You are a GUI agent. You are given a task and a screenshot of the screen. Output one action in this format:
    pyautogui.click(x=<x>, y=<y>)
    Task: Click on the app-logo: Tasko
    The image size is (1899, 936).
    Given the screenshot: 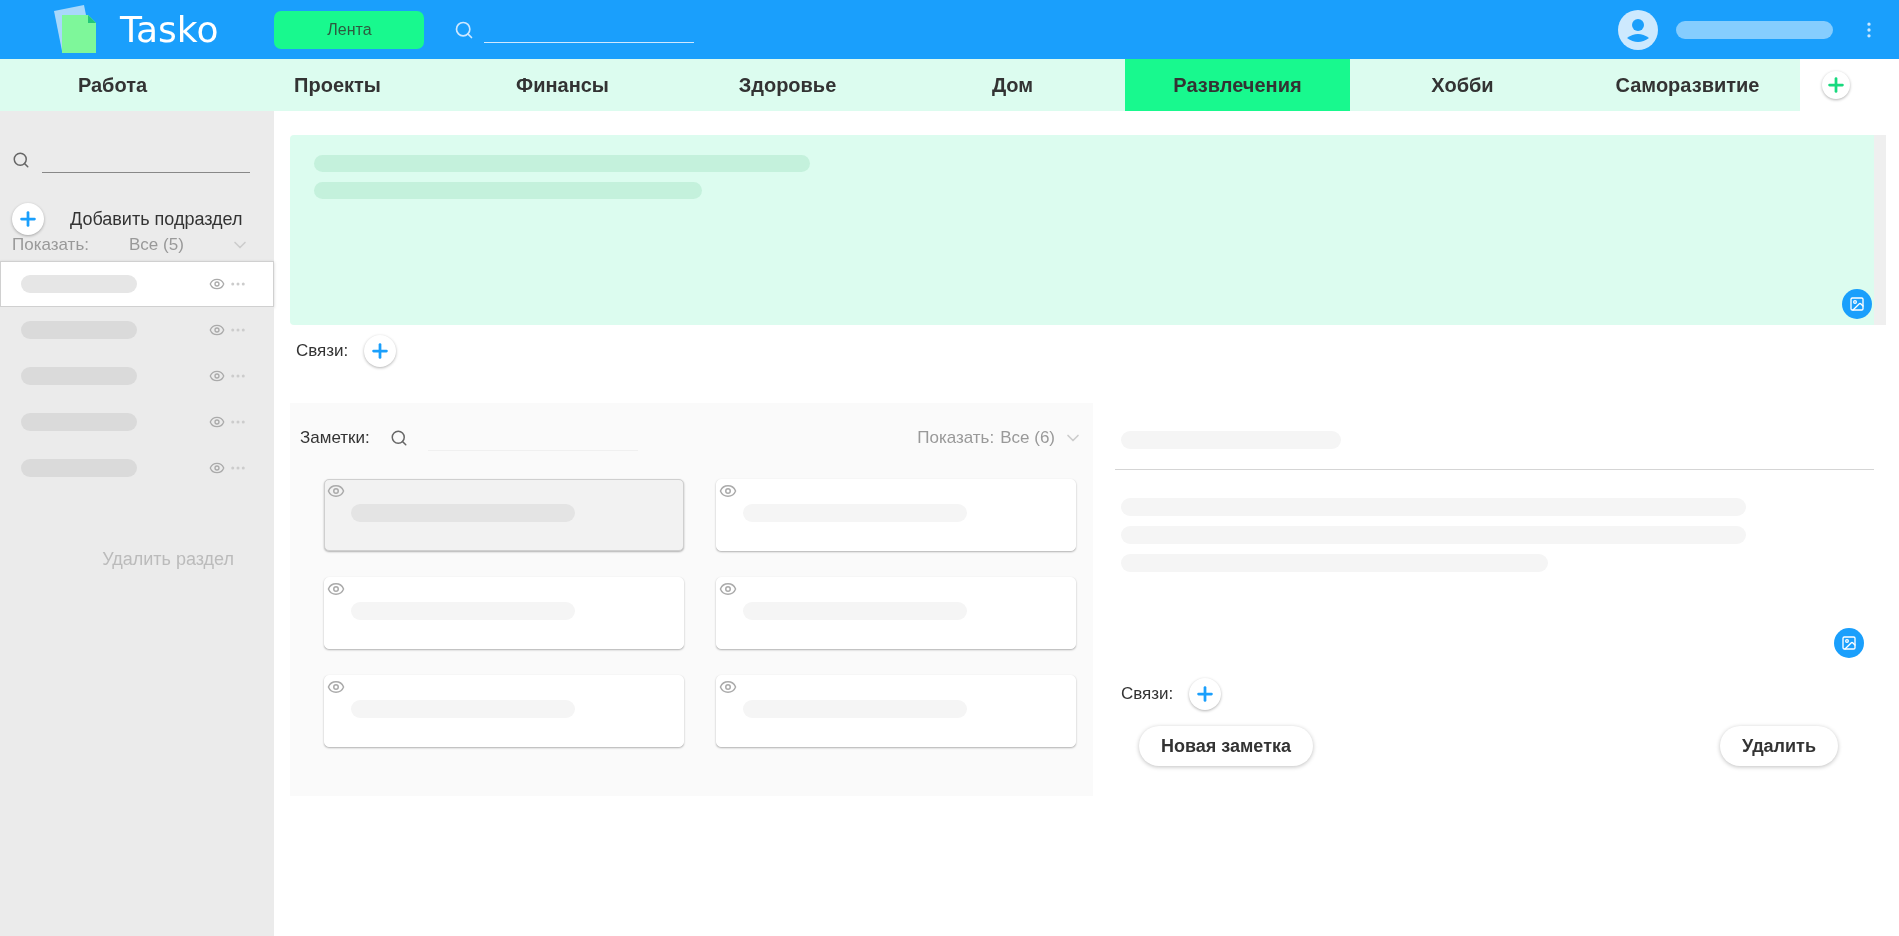 What is the action you would take?
    pyautogui.click(x=169, y=29)
    